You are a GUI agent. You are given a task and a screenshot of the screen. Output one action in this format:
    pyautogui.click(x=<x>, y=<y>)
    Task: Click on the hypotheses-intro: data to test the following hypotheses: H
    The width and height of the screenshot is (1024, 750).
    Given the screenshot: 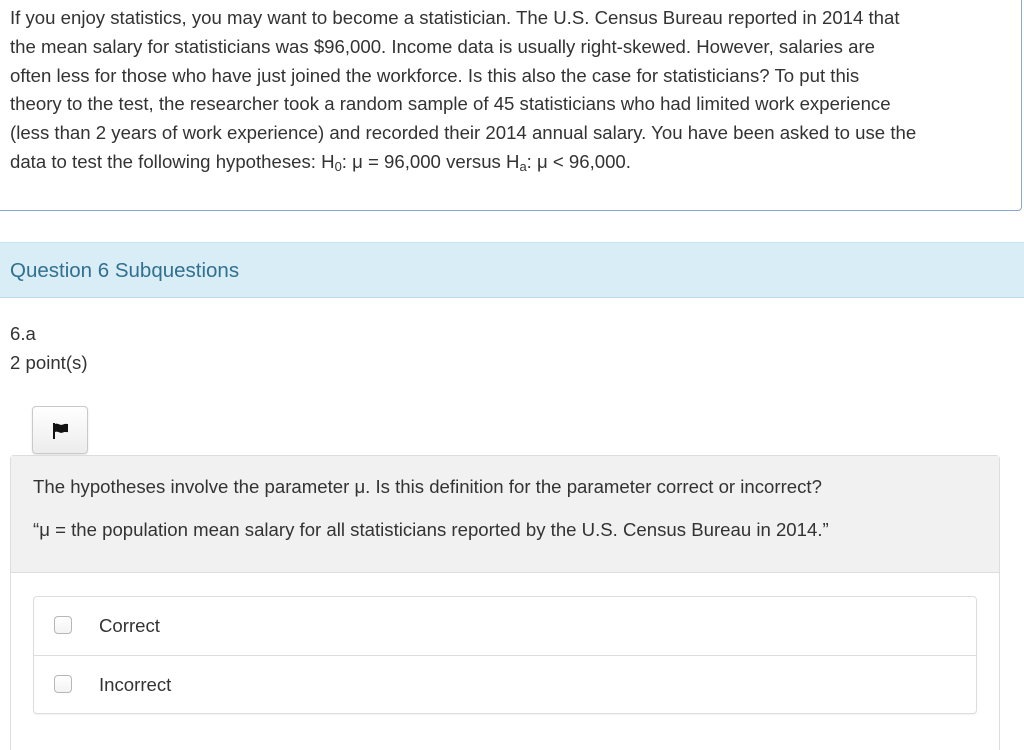 What is the action you would take?
    pyautogui.click(x=172, y=161)
    